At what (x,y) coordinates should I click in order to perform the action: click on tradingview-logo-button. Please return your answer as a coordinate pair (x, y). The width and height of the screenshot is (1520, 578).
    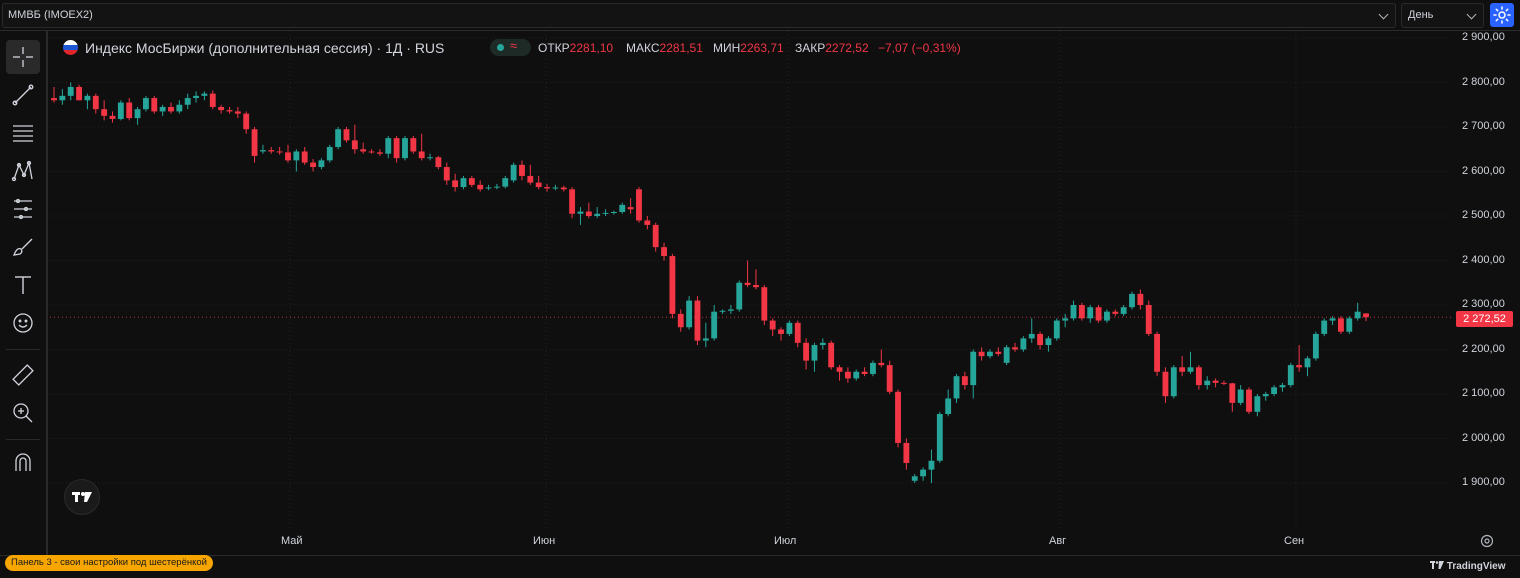
    Looking at the image, I should click on (82, 497).